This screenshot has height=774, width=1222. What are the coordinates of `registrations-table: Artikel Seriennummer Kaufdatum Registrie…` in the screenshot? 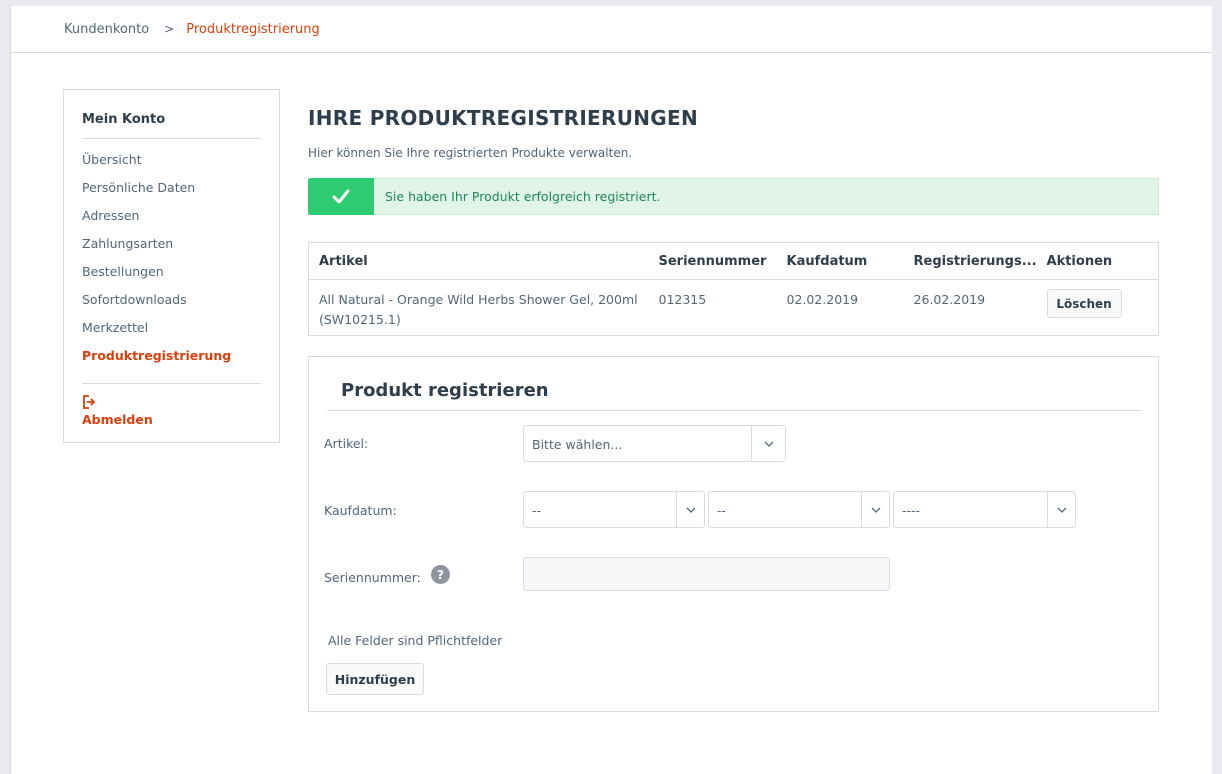 It's located at (733, 289).